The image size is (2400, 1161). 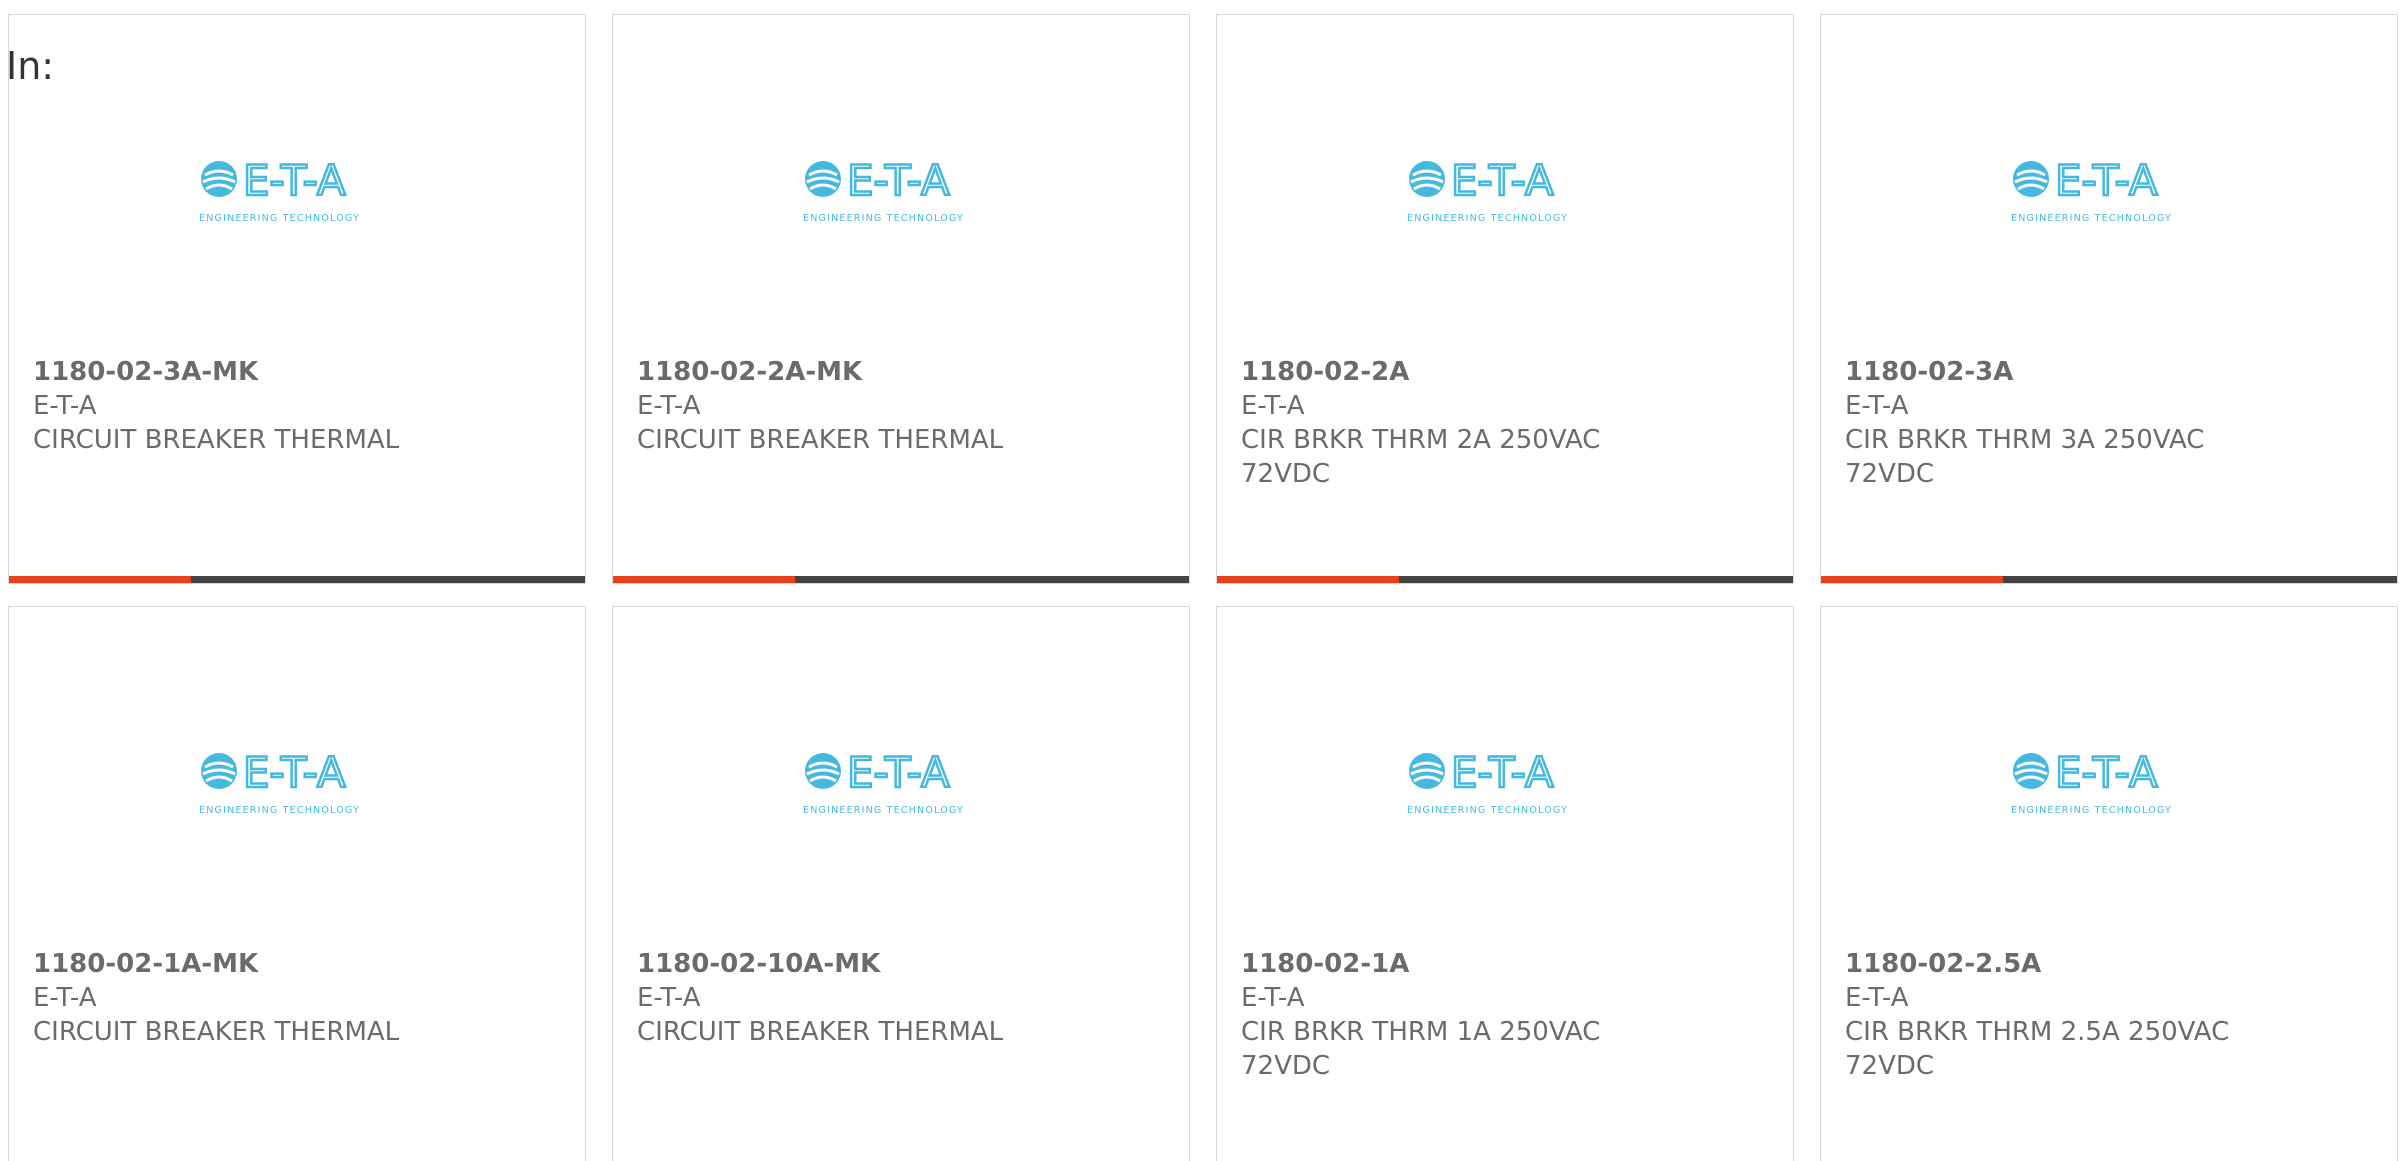 What do you see at coordinates (2111, 372) in the screenshot?
I see `part-number: 1180-02-3A` at bounding box center [2111, 372].